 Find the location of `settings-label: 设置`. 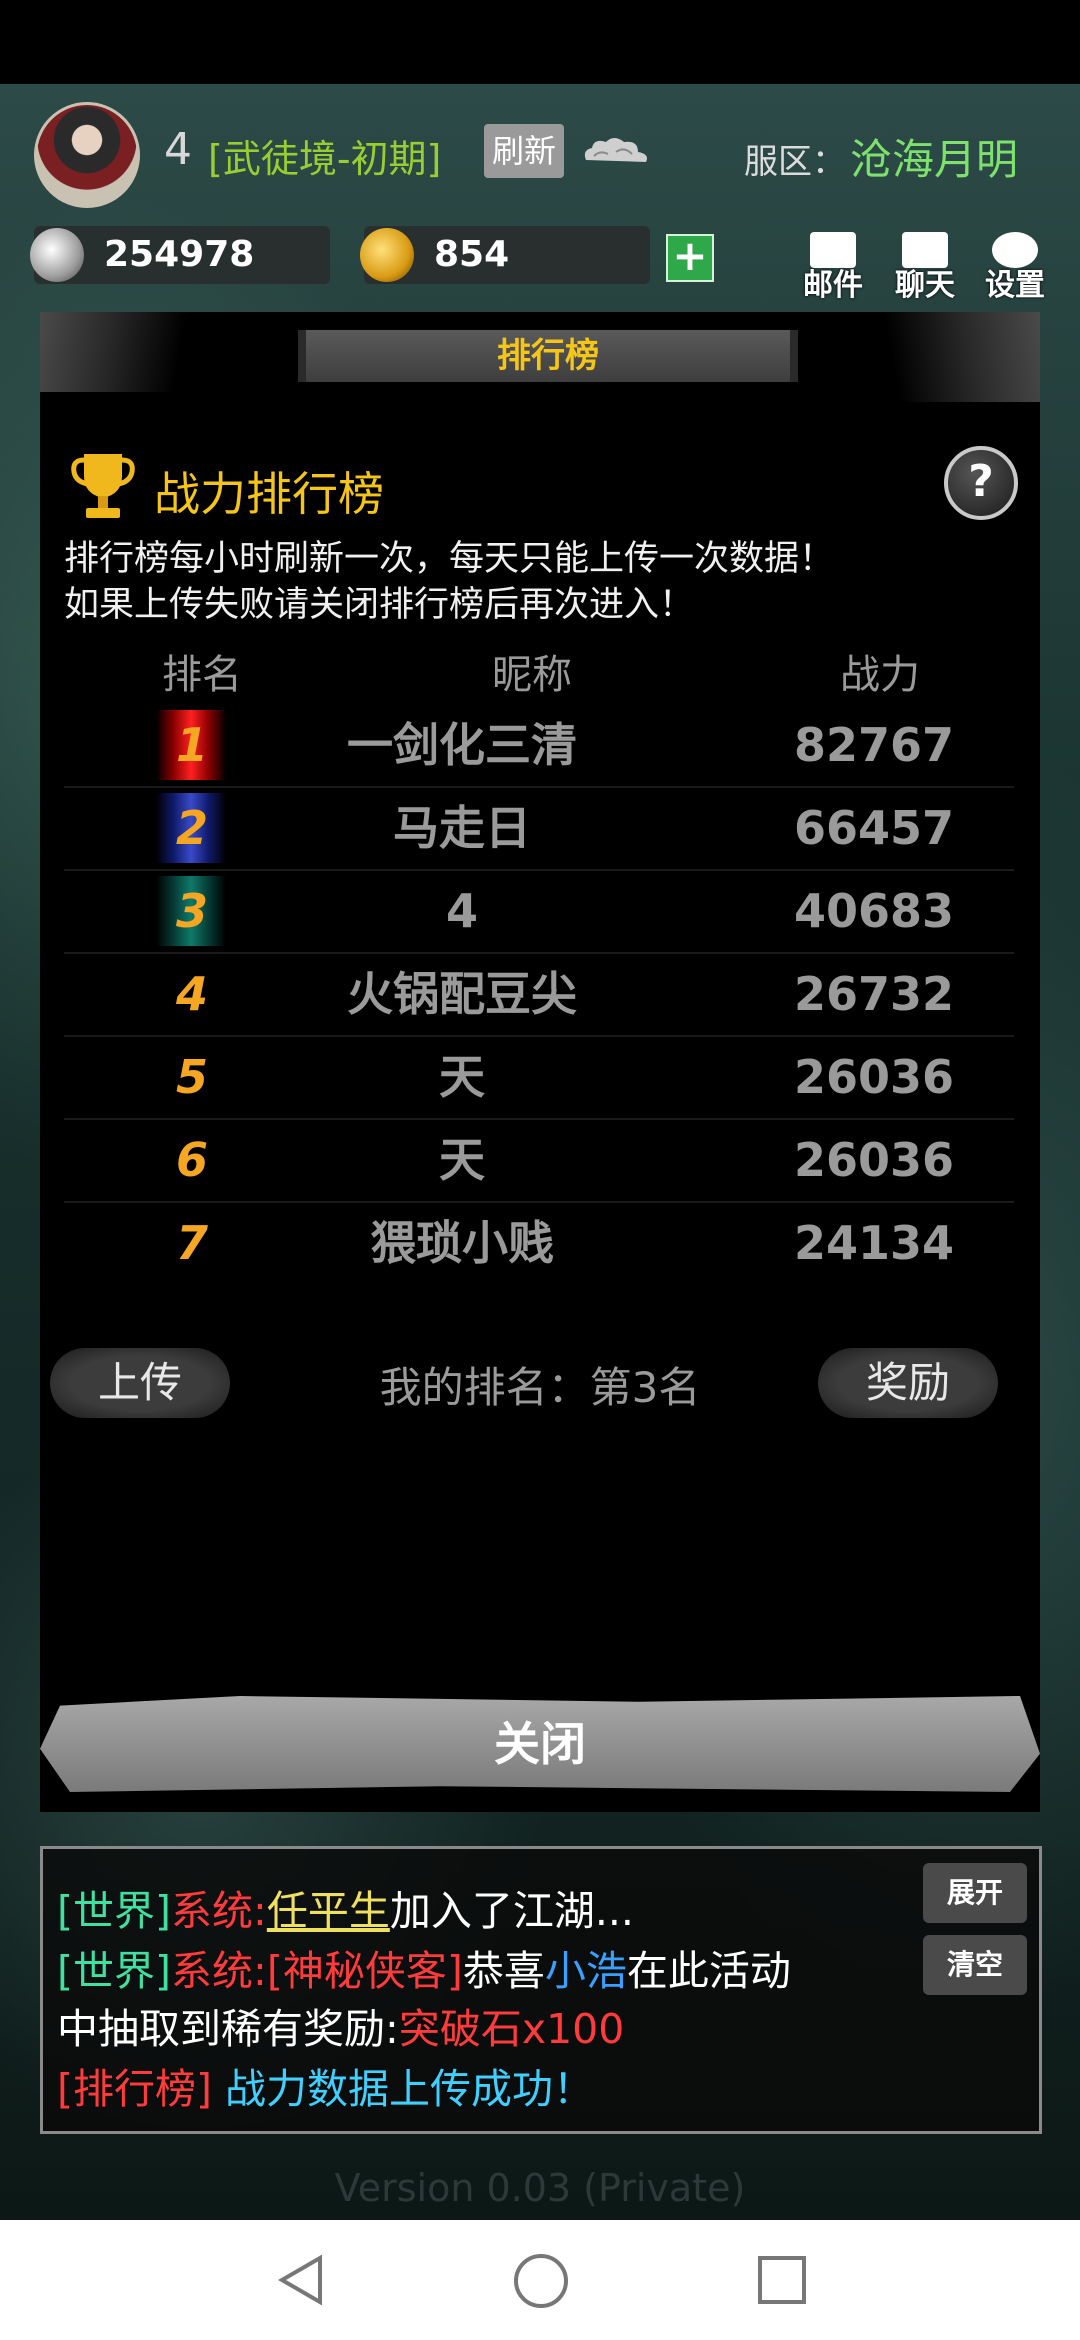

settings-label: 设置 is located at coordinates (1015, 285).